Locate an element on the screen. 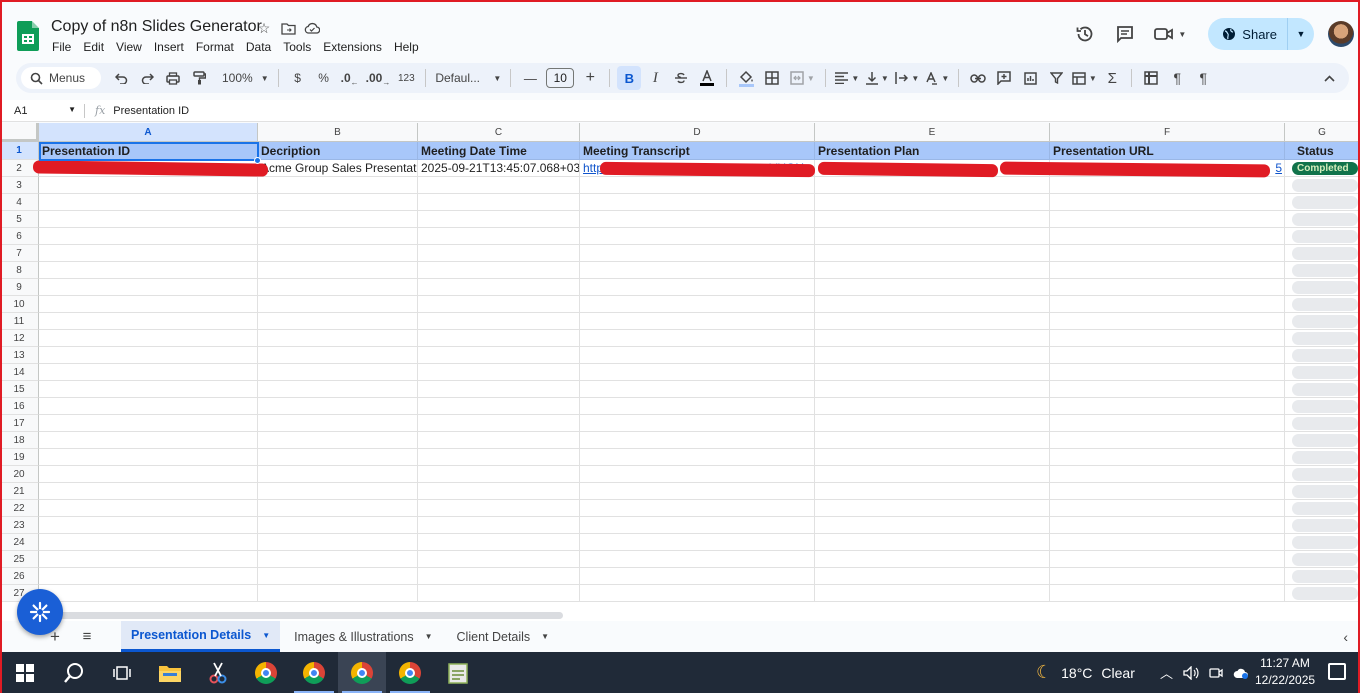 Image resolution: width=1360 pixels, height=693 pixels. row-header-20: 20 is located at coordinates (19, 474).